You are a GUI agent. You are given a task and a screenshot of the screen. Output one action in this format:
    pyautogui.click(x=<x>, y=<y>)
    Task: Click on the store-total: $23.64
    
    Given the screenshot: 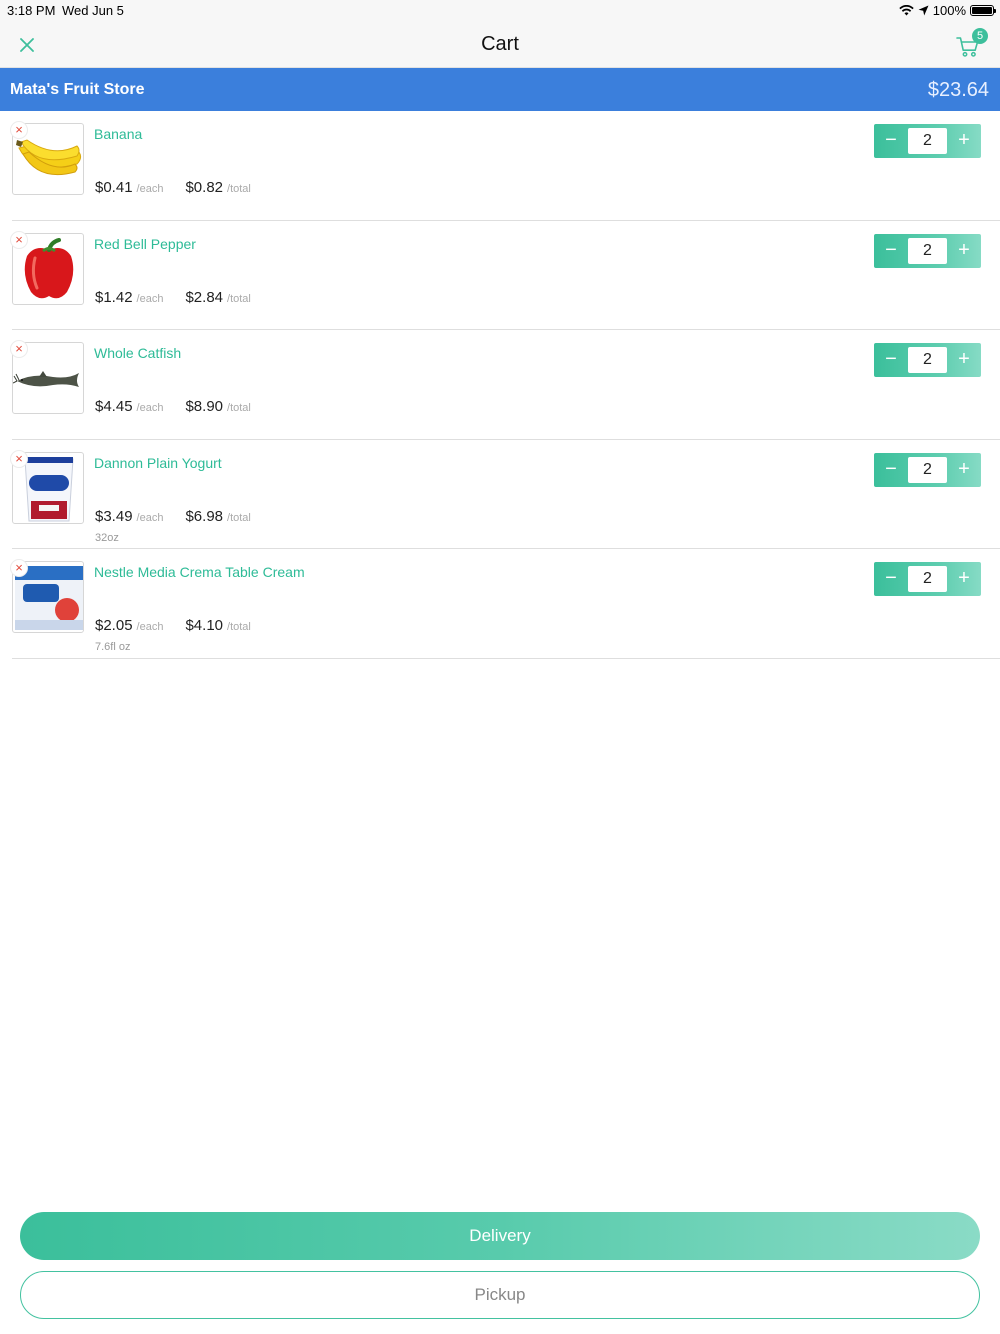 What is the action you would take?
    pyautogui.click(x=958, y=90)
    